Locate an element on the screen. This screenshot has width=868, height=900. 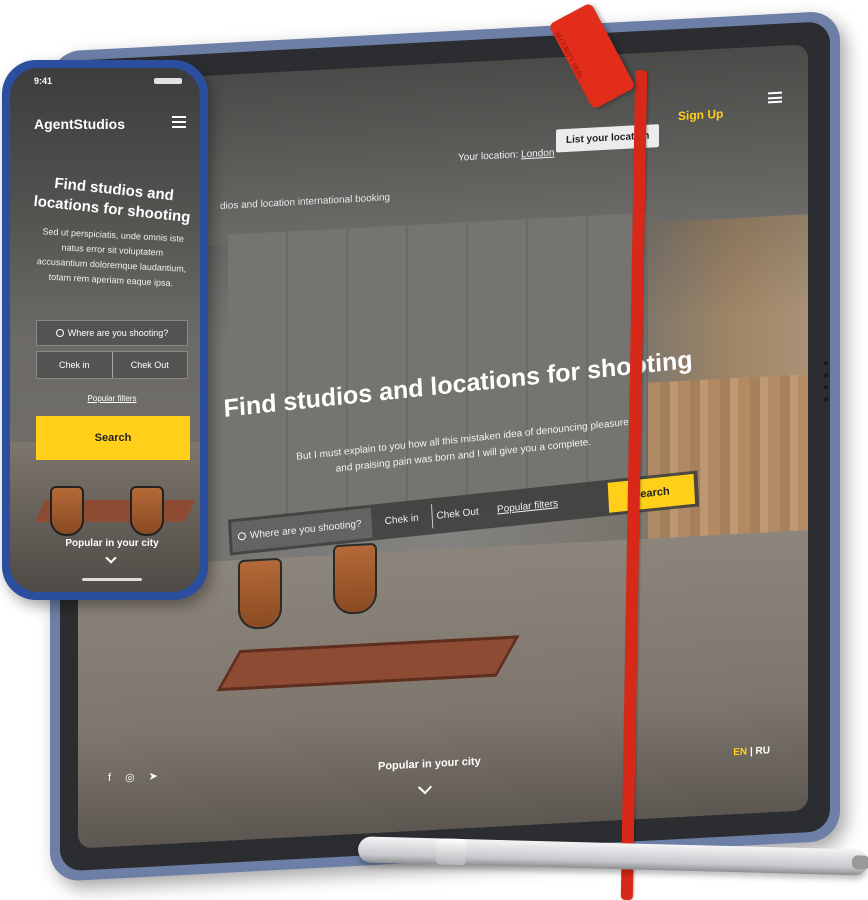
page-title: Find studios and locations for shooting is located at coordinates (112, 200).